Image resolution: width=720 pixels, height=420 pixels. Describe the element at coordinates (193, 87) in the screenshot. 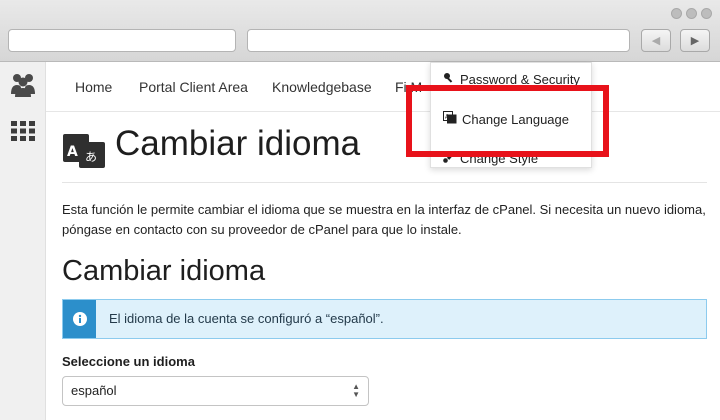

I see `nav-portal-client-area: Portal Client Area` at that location.